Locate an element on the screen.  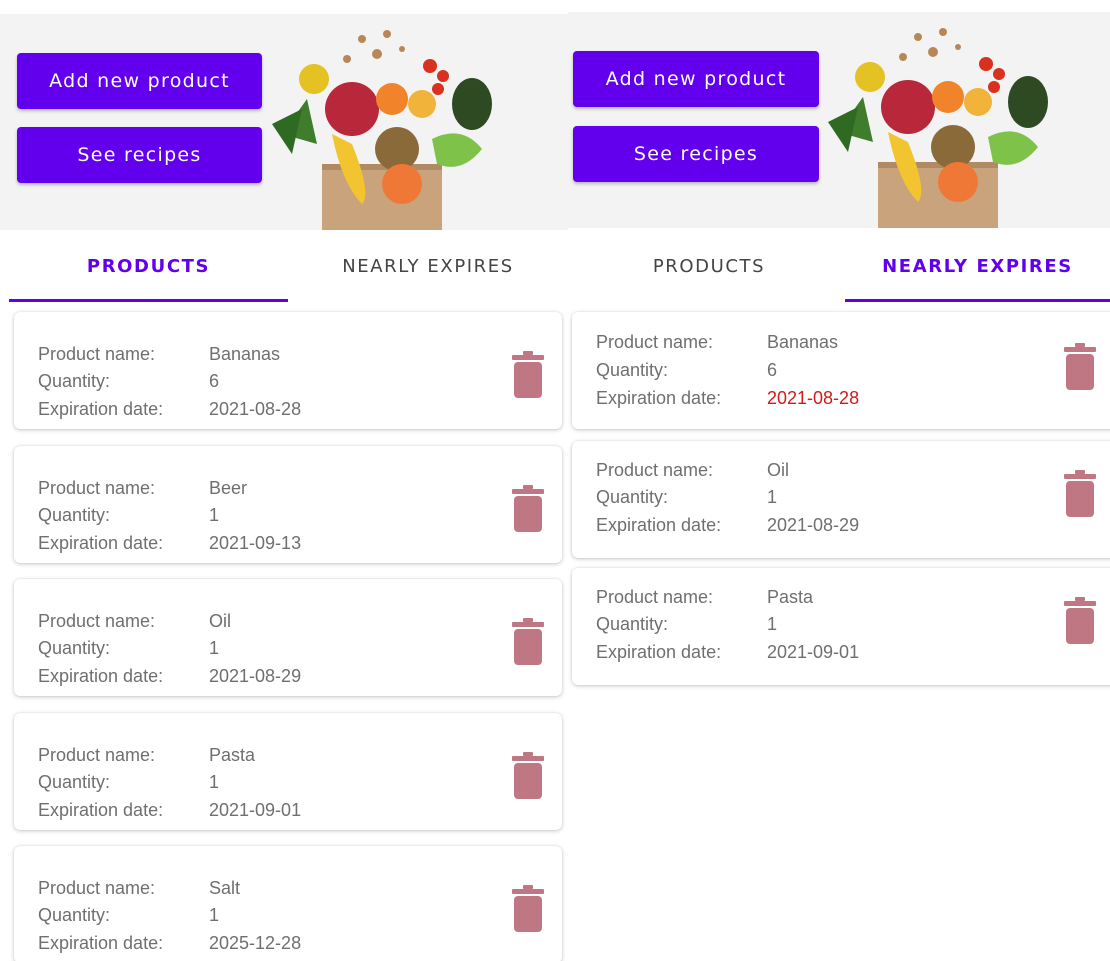
expiration-value: 2021-09-13 is located at coordinates (255, 543).